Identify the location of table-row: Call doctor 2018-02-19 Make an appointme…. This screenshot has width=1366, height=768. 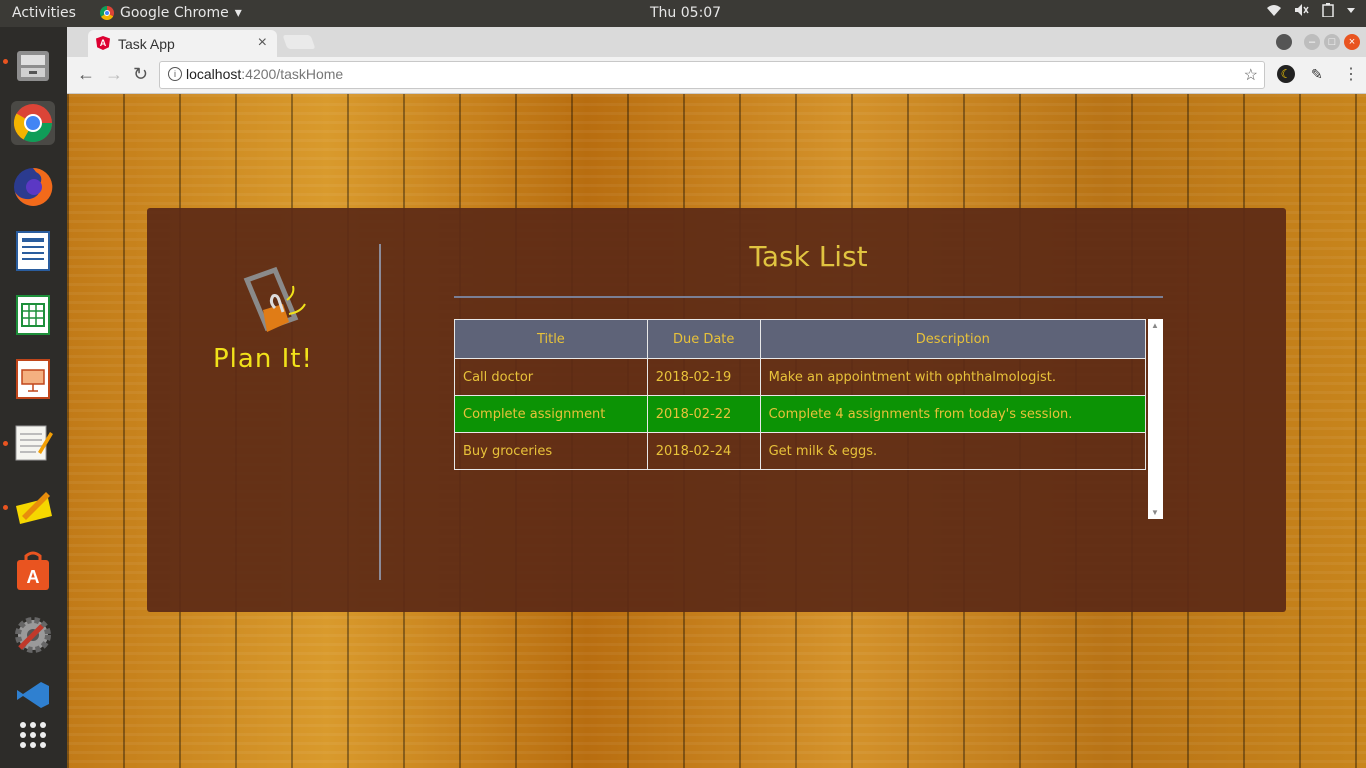
(800, 377).